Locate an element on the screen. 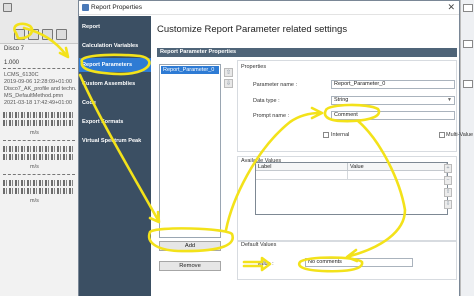 The width and height of the screenshot is (474, 296). column-header-value: Value is located at coordinates (397, 167).